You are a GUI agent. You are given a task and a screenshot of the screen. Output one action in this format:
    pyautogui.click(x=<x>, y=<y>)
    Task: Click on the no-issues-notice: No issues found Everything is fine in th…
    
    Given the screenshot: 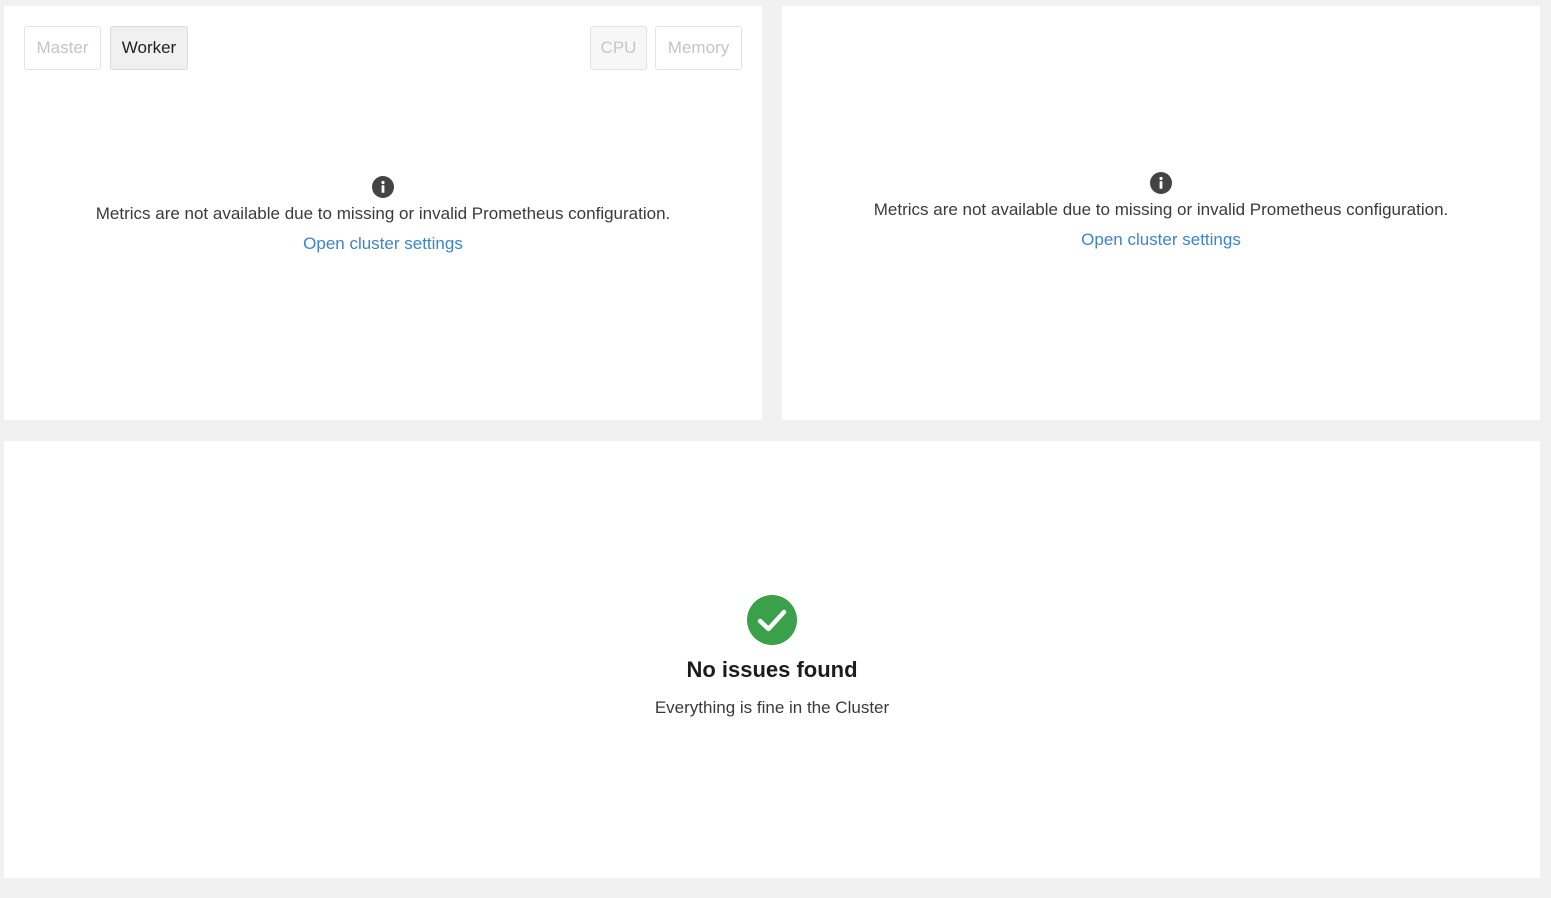 What is the action you would take?
    pyautogui.click(x=772, y=657)
    